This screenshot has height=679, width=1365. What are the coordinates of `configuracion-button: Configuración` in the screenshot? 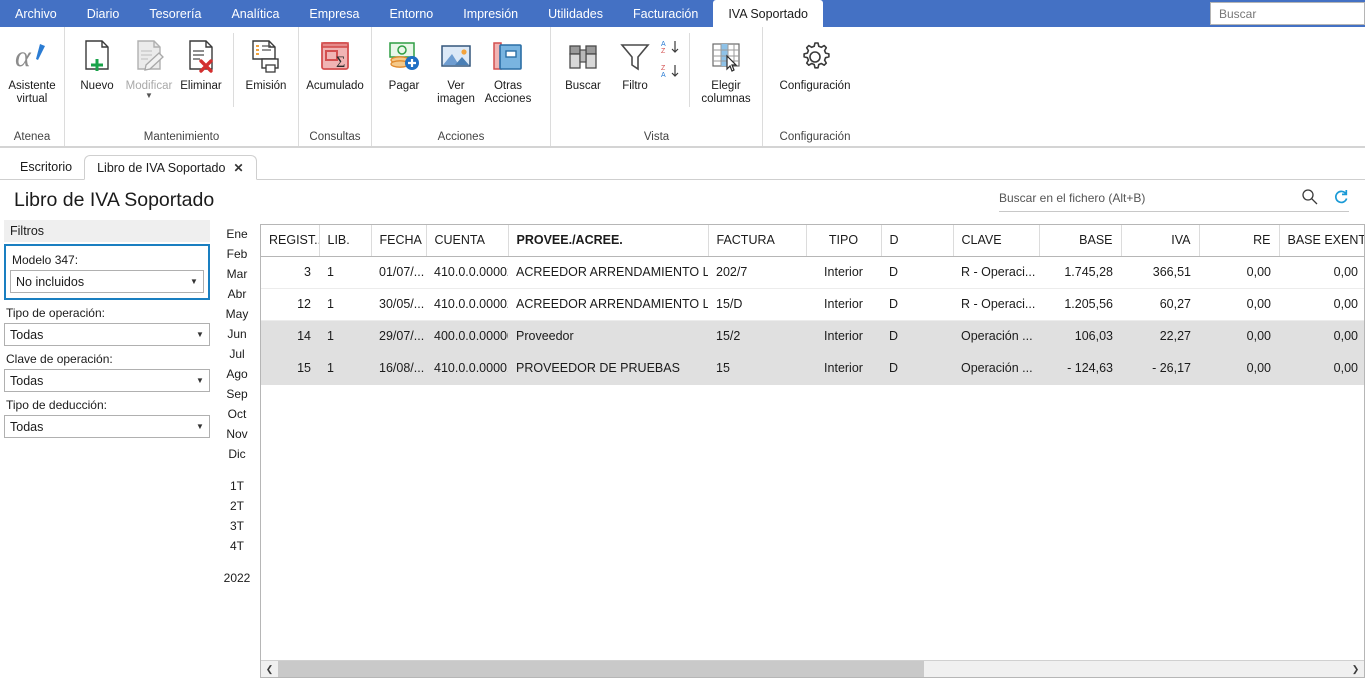 It's located at (815, 62).